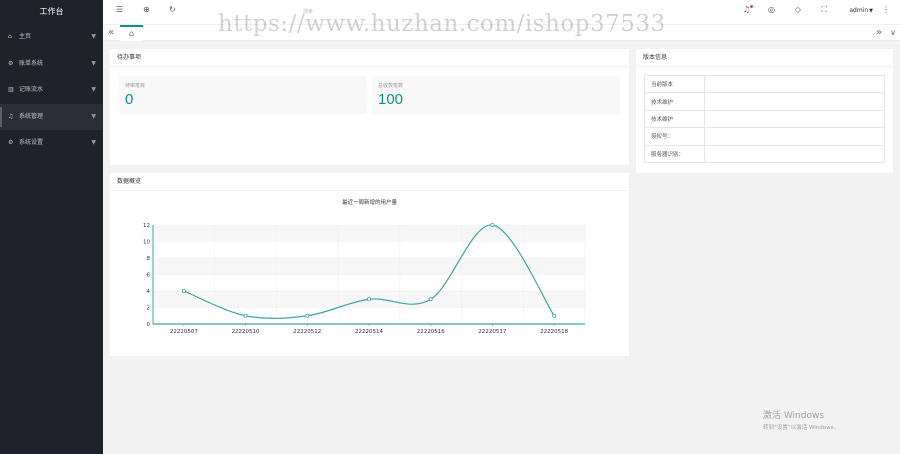  I want to click on activation-title: 激活 Windows, so click(794, 416).